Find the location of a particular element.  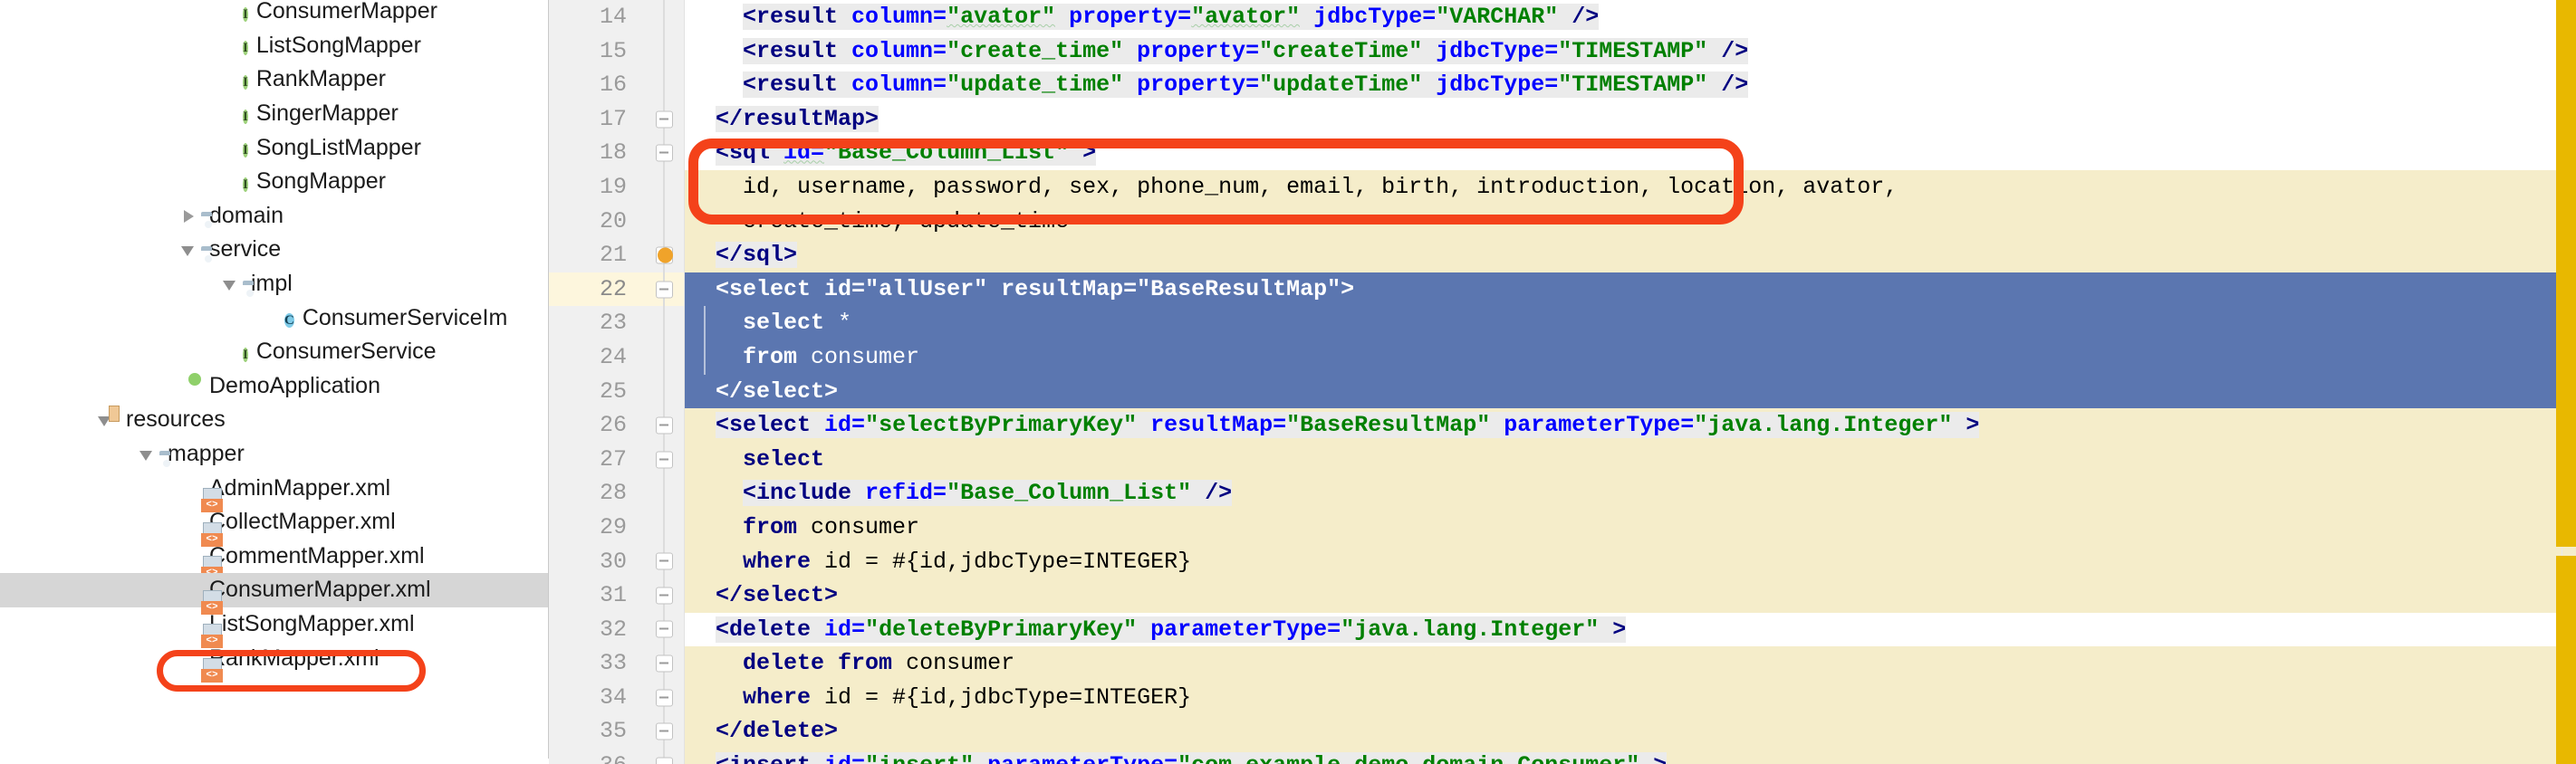

code-line-content: <include refid="Base_Column_List" /> is located at coordinates (1630, 493).